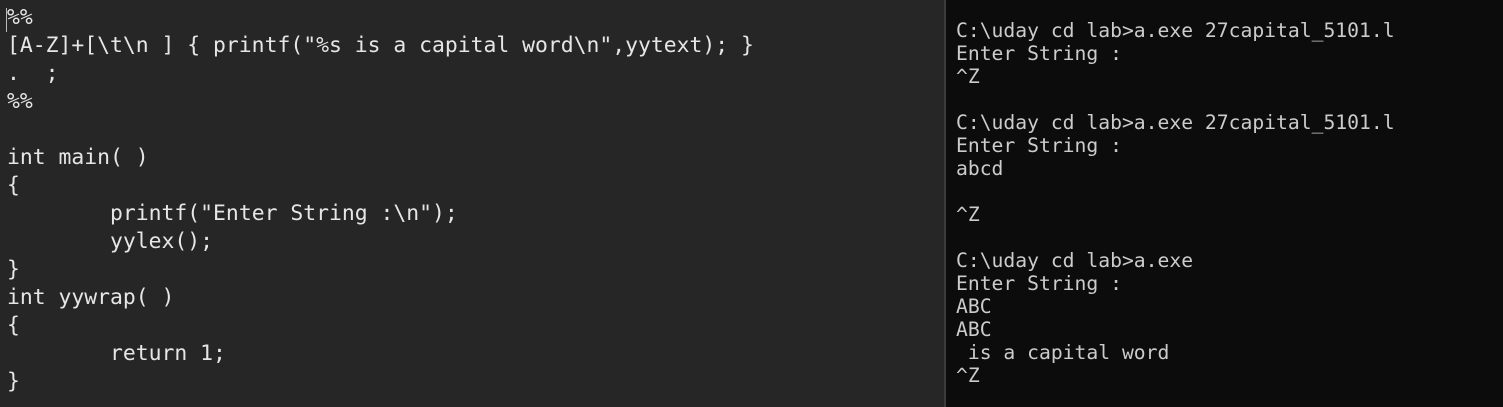  Describe the element at coordinates (232, 213) in the screenshot. I see `code-line: printf("Enter String :\n");` at that location.